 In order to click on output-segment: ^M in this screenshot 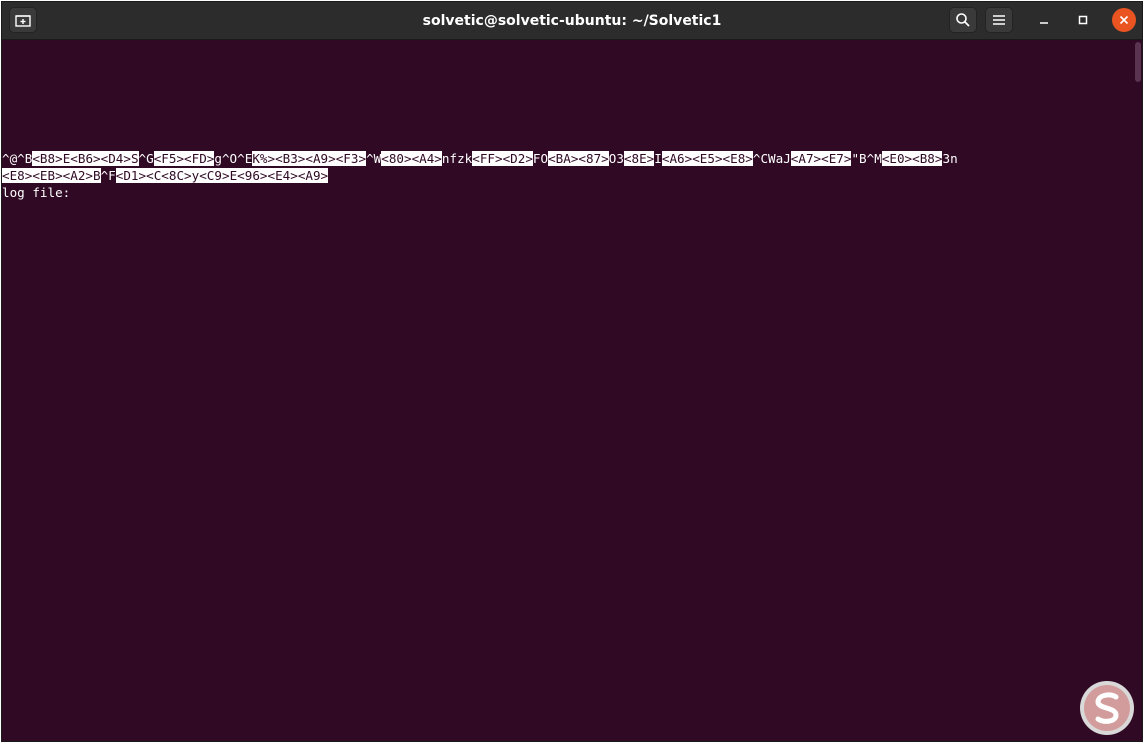, I will do `click(874, 158)`.